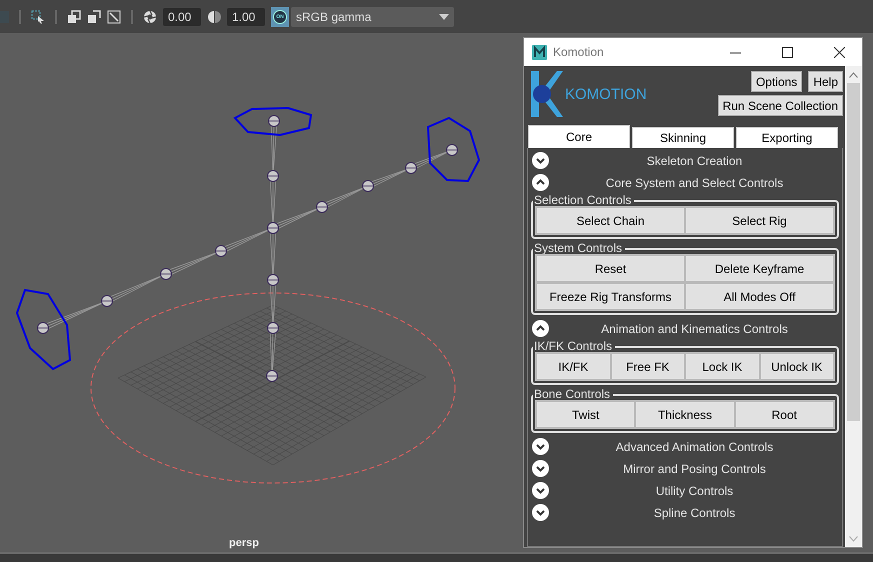 The height and width of the screenshot is (562, 873). I want to click on scrollbar-thumb, so click(853, 252).